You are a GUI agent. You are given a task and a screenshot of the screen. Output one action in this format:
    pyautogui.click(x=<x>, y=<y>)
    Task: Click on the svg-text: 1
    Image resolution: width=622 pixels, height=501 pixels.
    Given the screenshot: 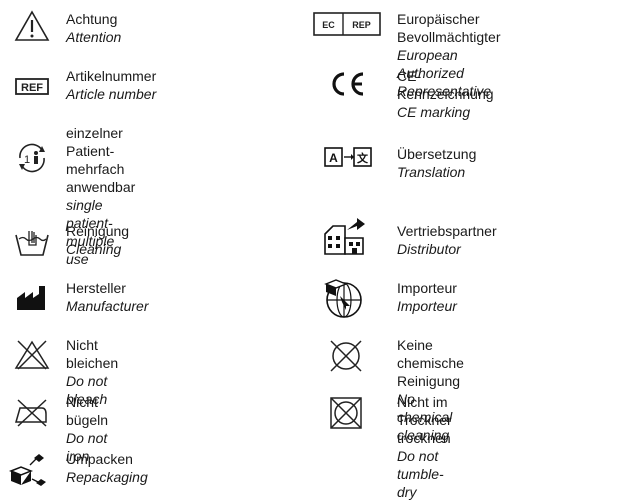 What is the action you would take?
    pyautogui.click(x=27, y=160)
    